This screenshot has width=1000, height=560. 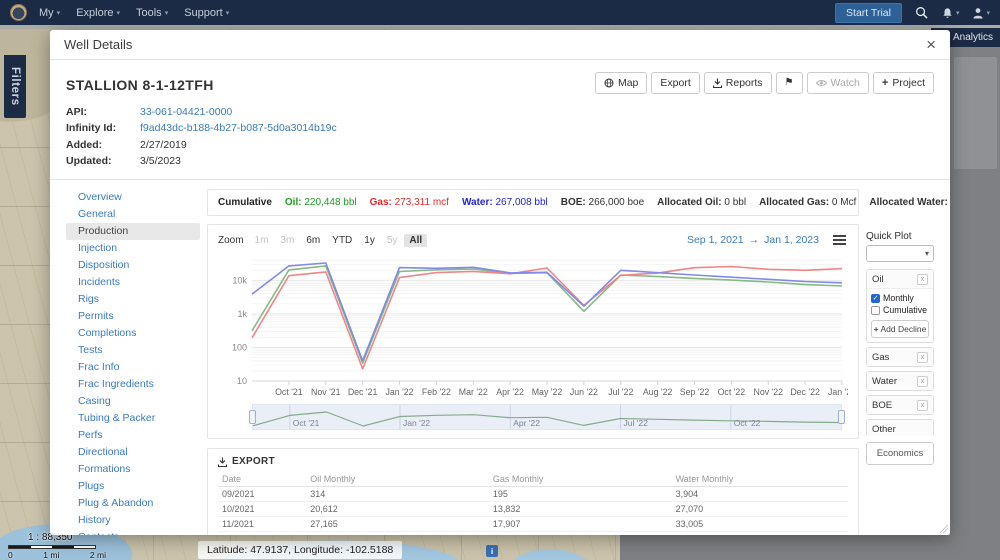 I want to click on export-button: Export, so click(x=675, y=83).